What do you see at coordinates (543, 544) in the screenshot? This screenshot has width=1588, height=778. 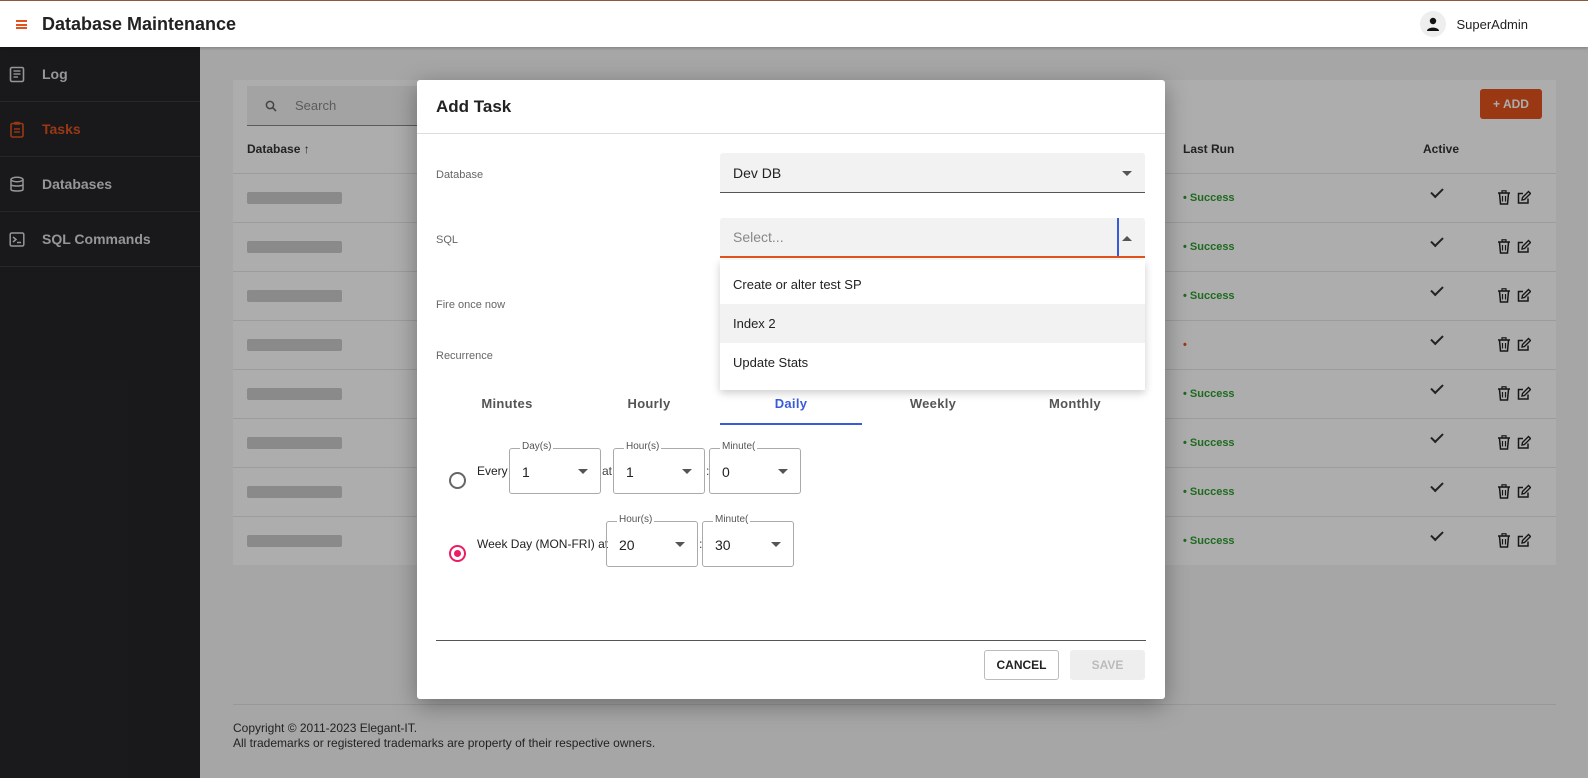 I see `weekday-label: Week Day (MON-FRI) at` at bounding box center [543, 544].